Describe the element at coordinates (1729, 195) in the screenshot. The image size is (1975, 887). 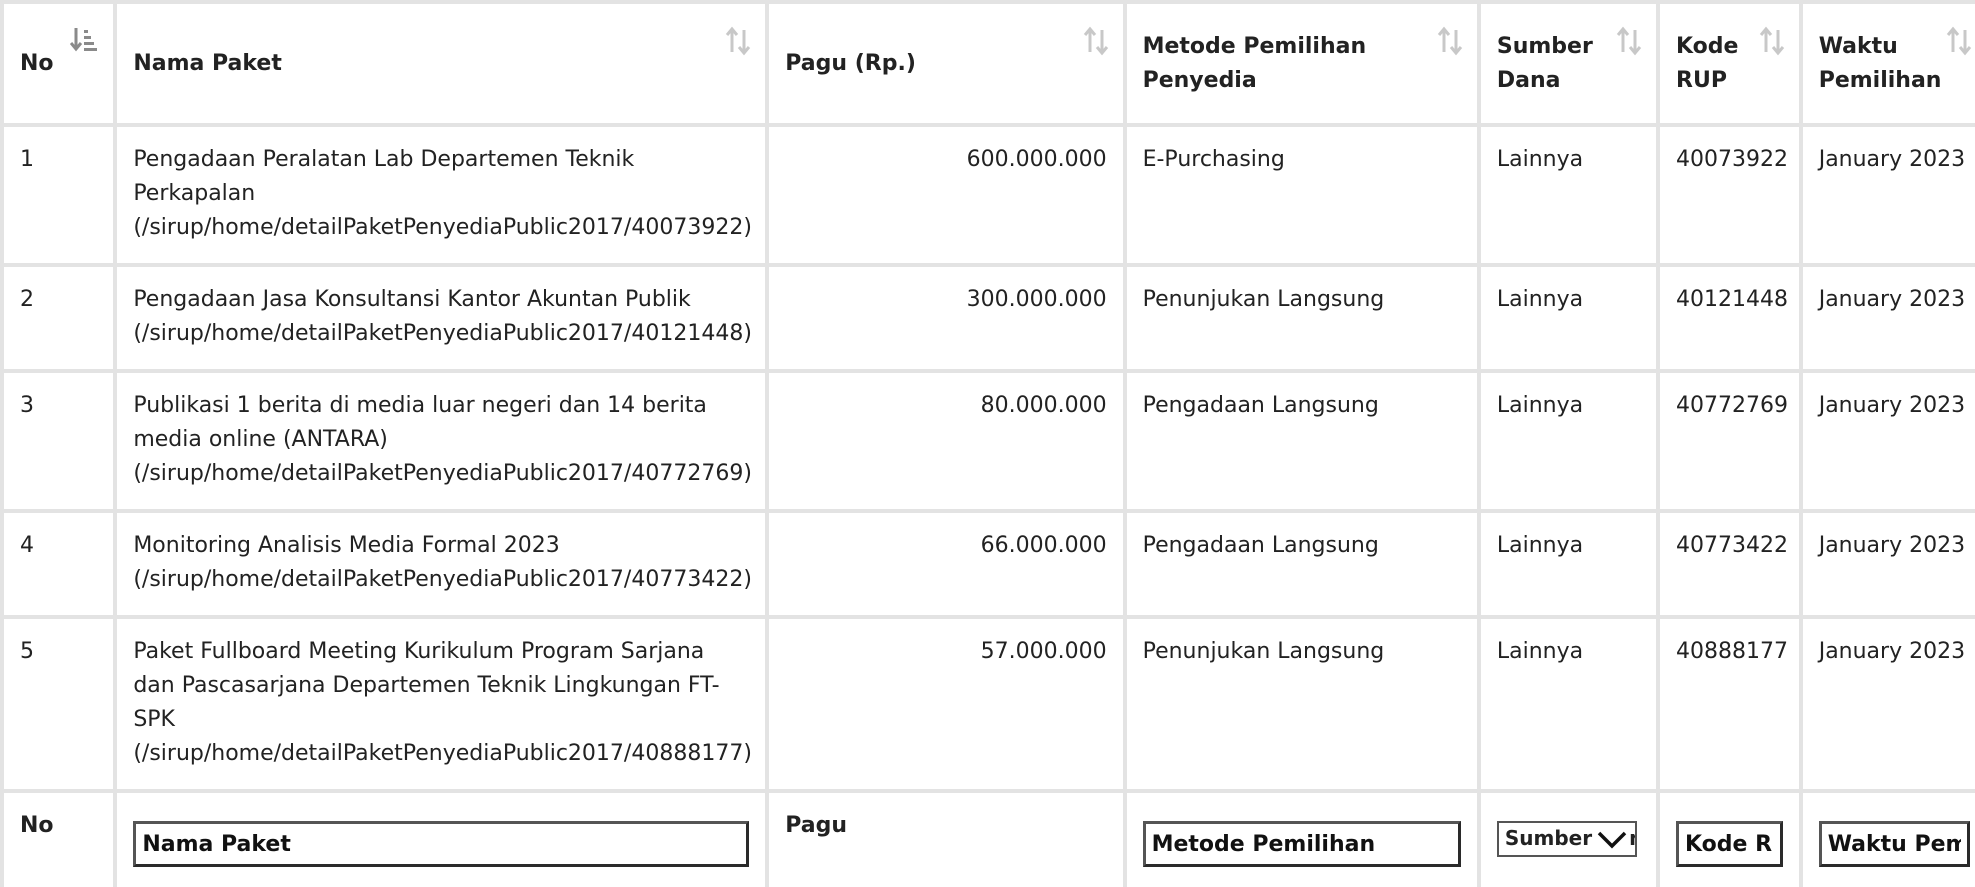
I see `cell-kode-rup: 40073922` at that location.